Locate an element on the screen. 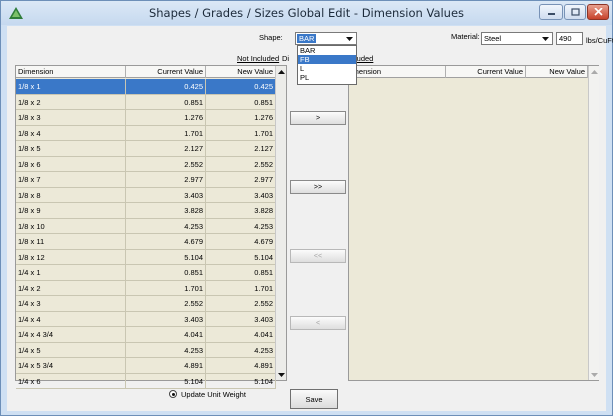 Image resolution: width=613 pixels, height=416 pixels. cell-dimension: 1/8 x 2 is located at coordinates (71, 102).